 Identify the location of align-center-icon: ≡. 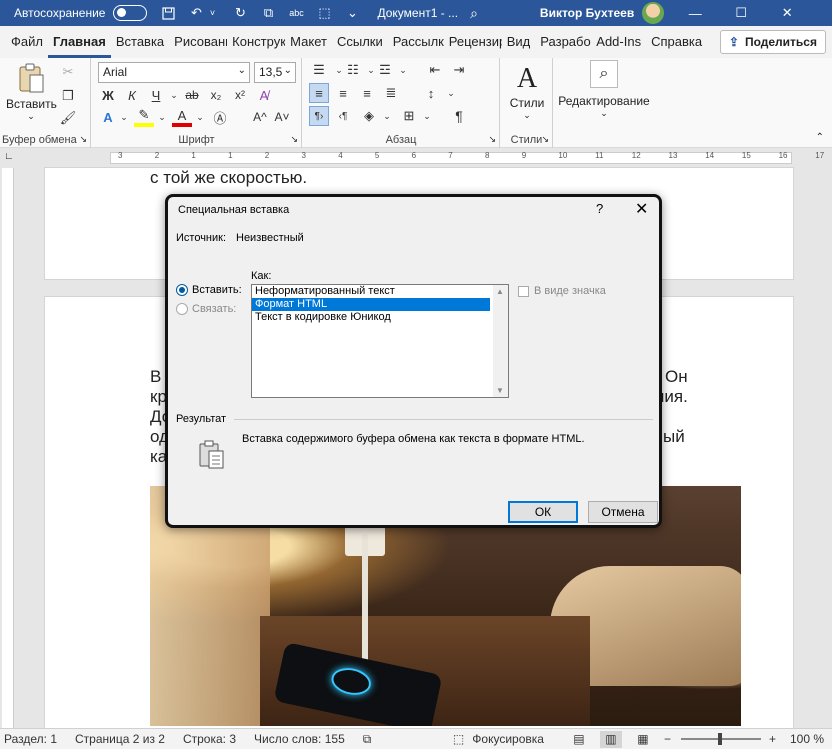
(343, 93).